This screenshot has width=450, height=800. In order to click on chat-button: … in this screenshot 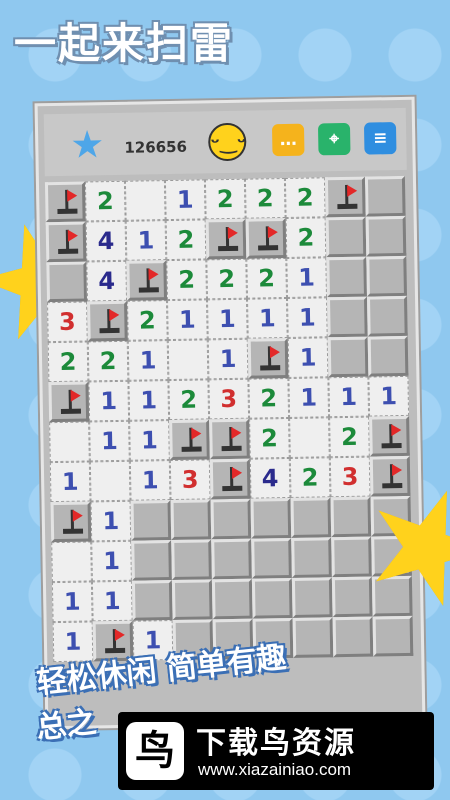, I will do `click(288, 140)`.